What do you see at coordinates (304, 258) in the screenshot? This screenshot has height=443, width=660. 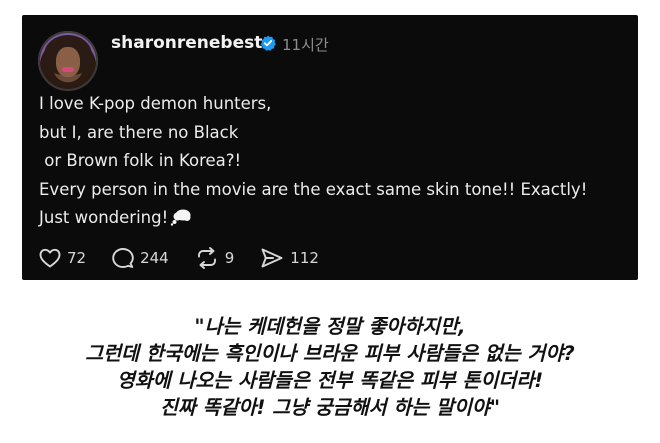 I see `share-count: 112` at bounding box center [304, 258].